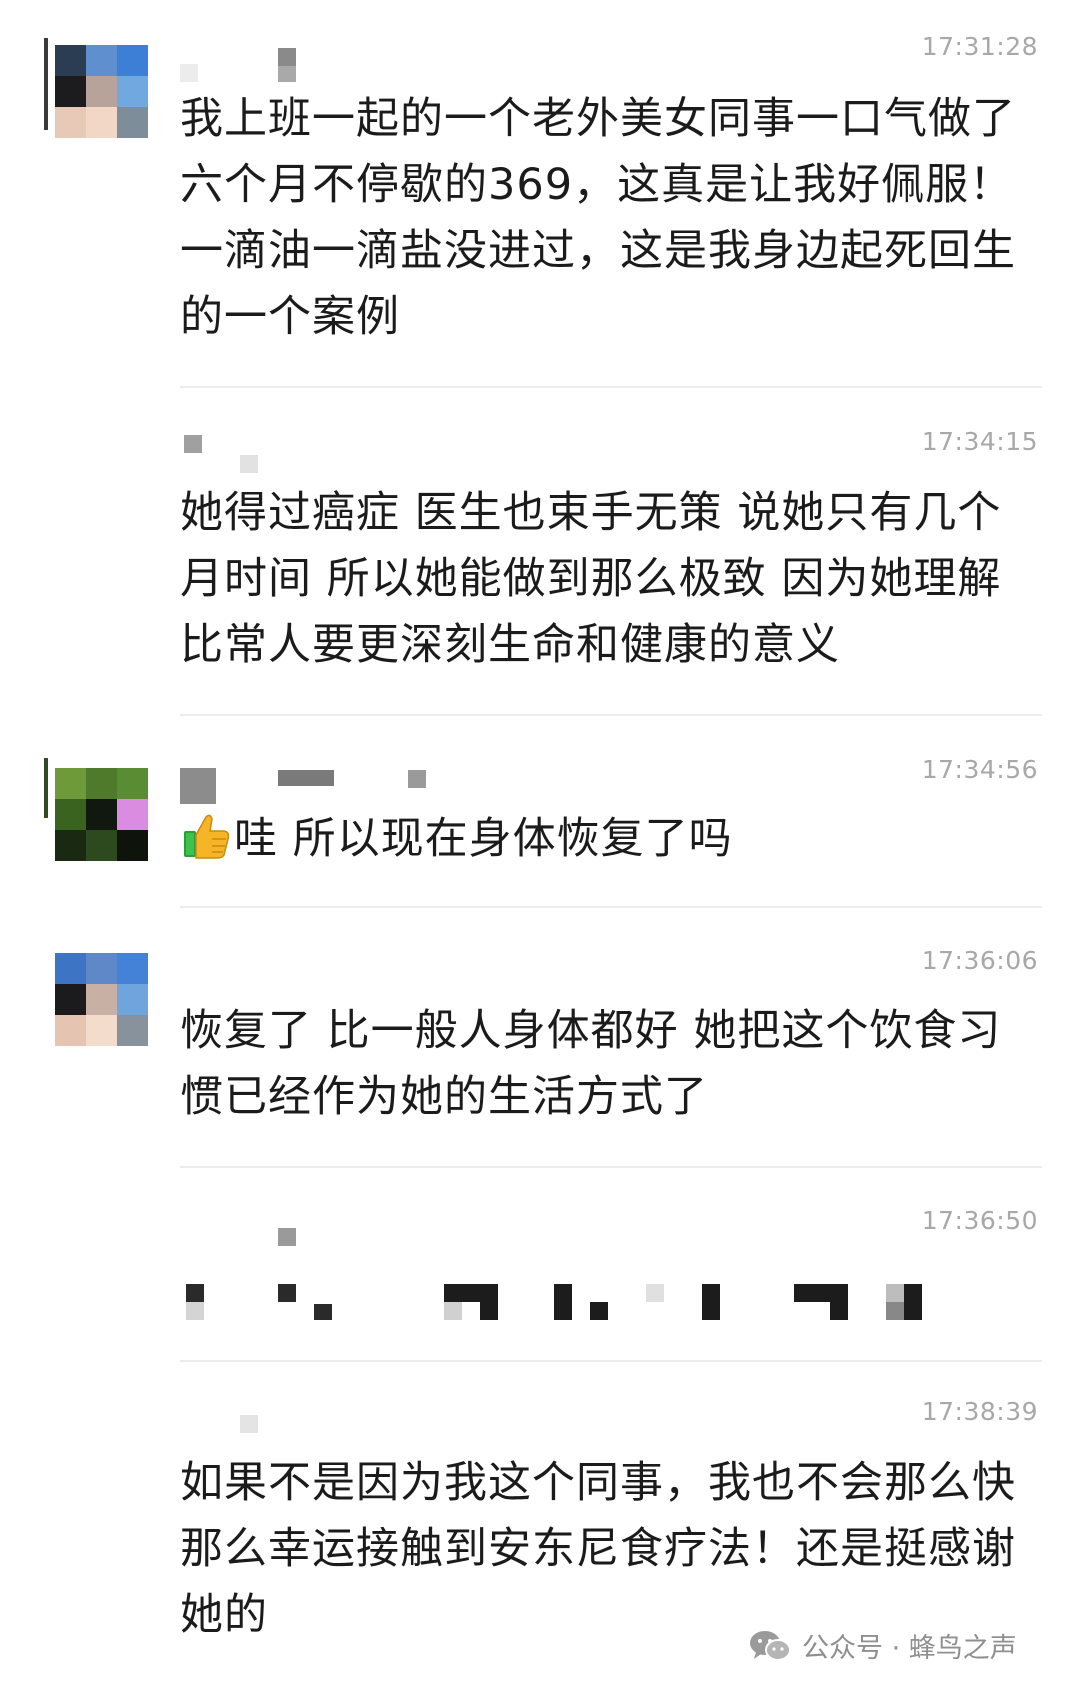 The image size is (1080, 1686). I want to click on message-text-redacted, so click(560, 1309).